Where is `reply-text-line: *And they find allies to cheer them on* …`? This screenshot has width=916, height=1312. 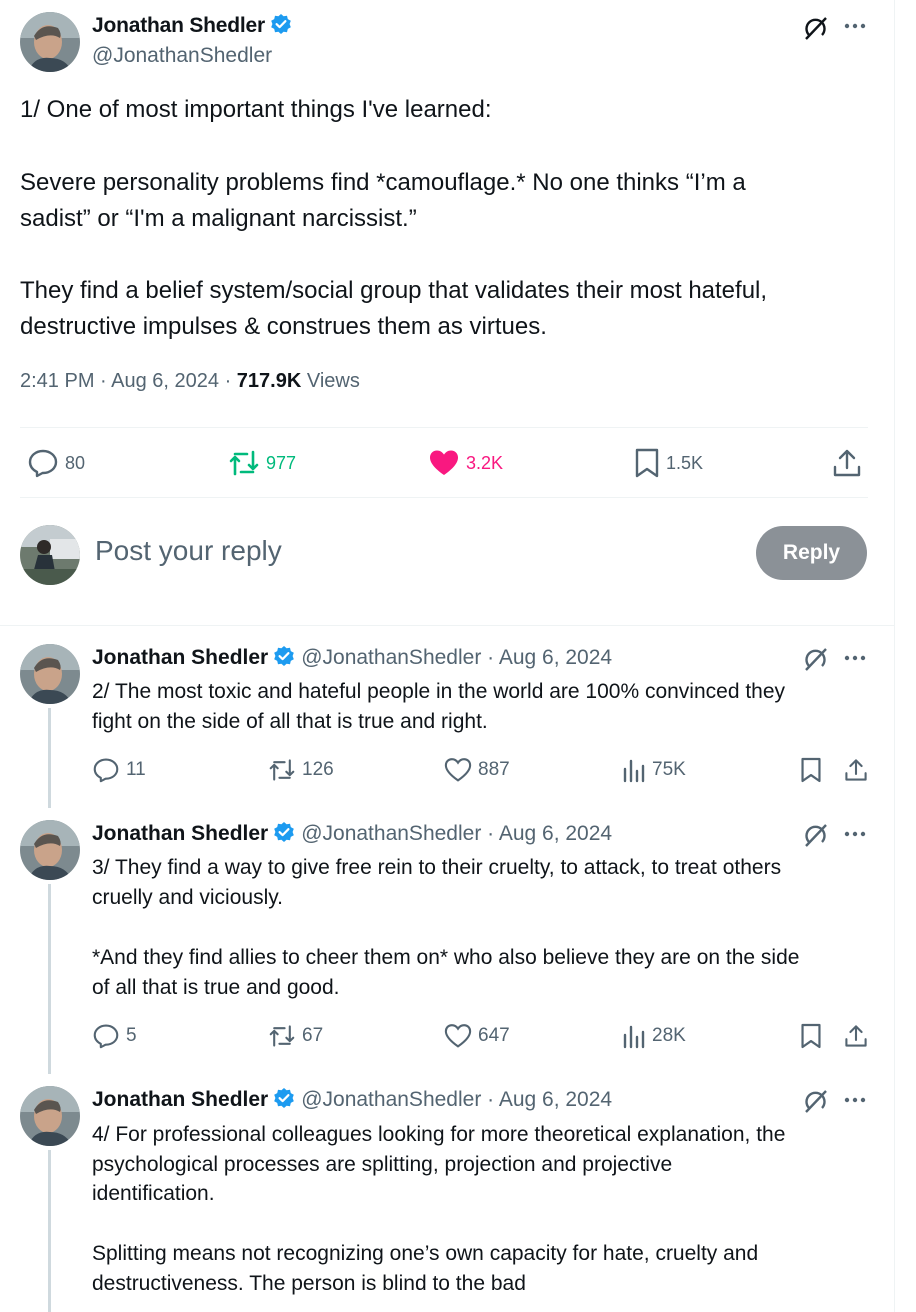
reply-text-line: *And they find allies to cheer them on* … is located at coordinates (446, 957).